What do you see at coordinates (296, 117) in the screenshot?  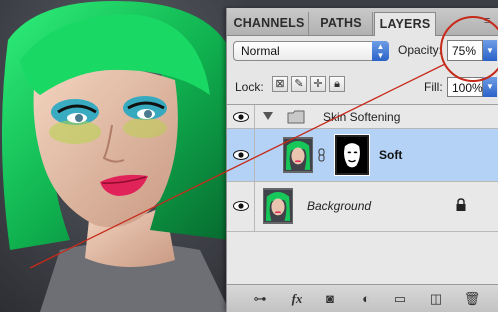 I see `folder-icon` at bounding box center [296, 117].